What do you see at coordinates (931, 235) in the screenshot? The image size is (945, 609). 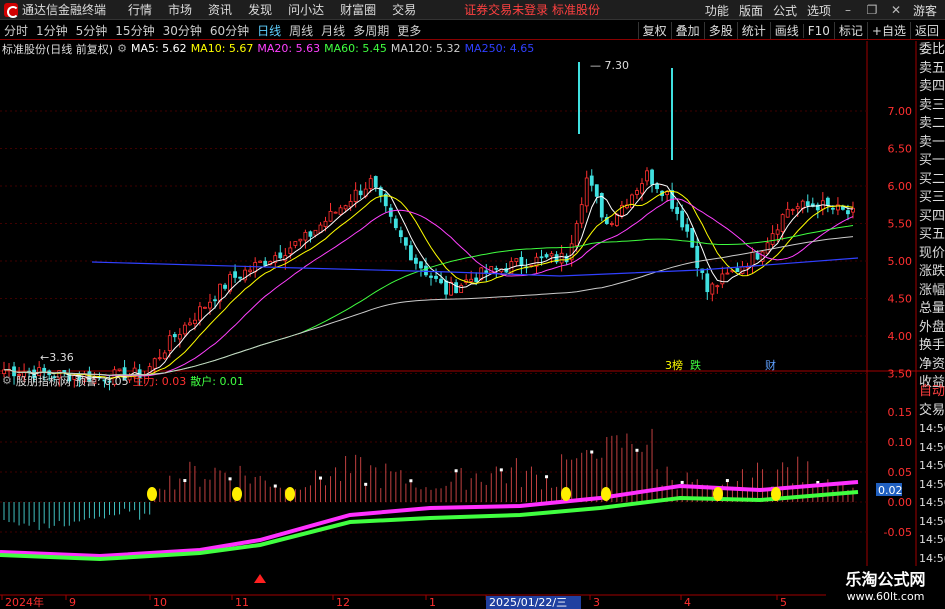 I see `side-item-10: 买五` at bounding box center [931, 235].